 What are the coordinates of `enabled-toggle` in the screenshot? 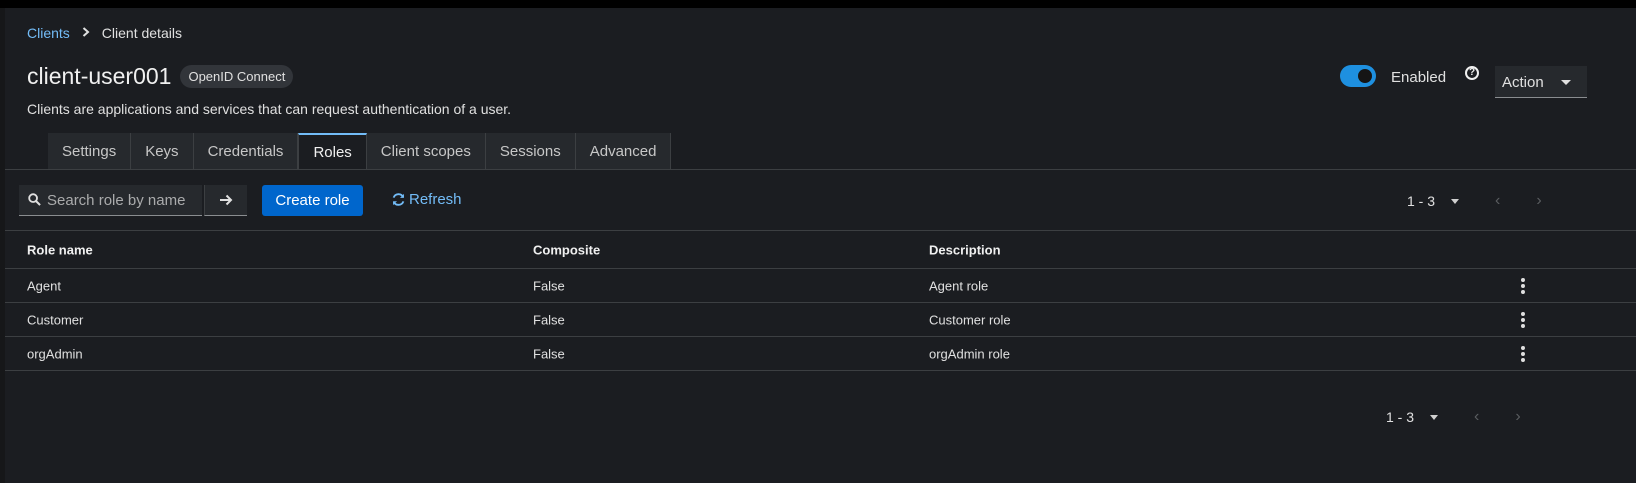 It's located at (1358, 76).